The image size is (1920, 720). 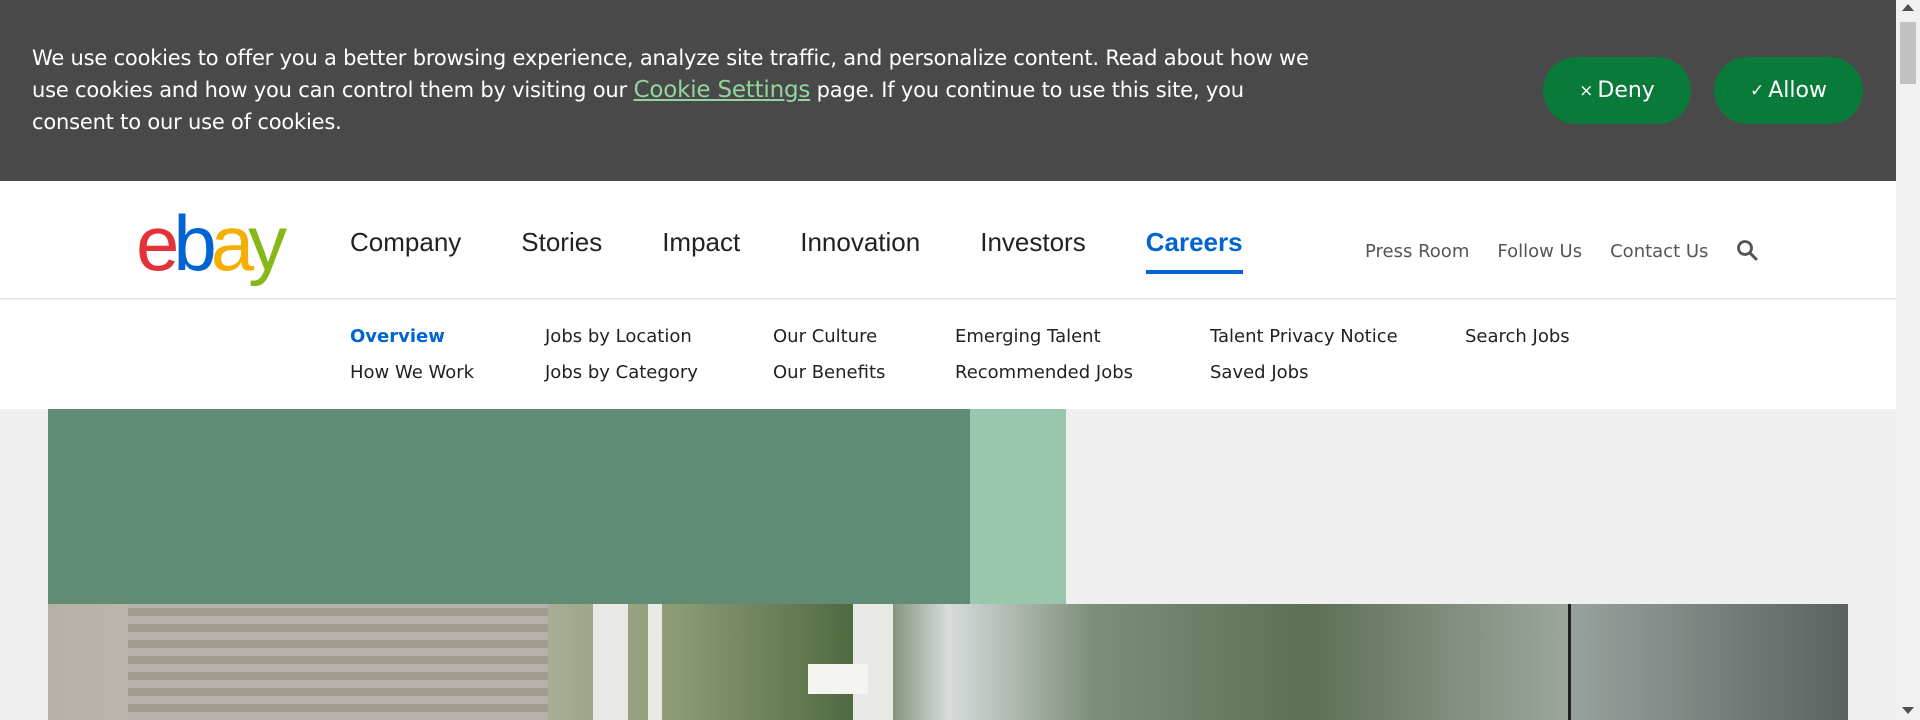 I want to click on follow-us-link: Follow Us, so click(x=1539, y=251).